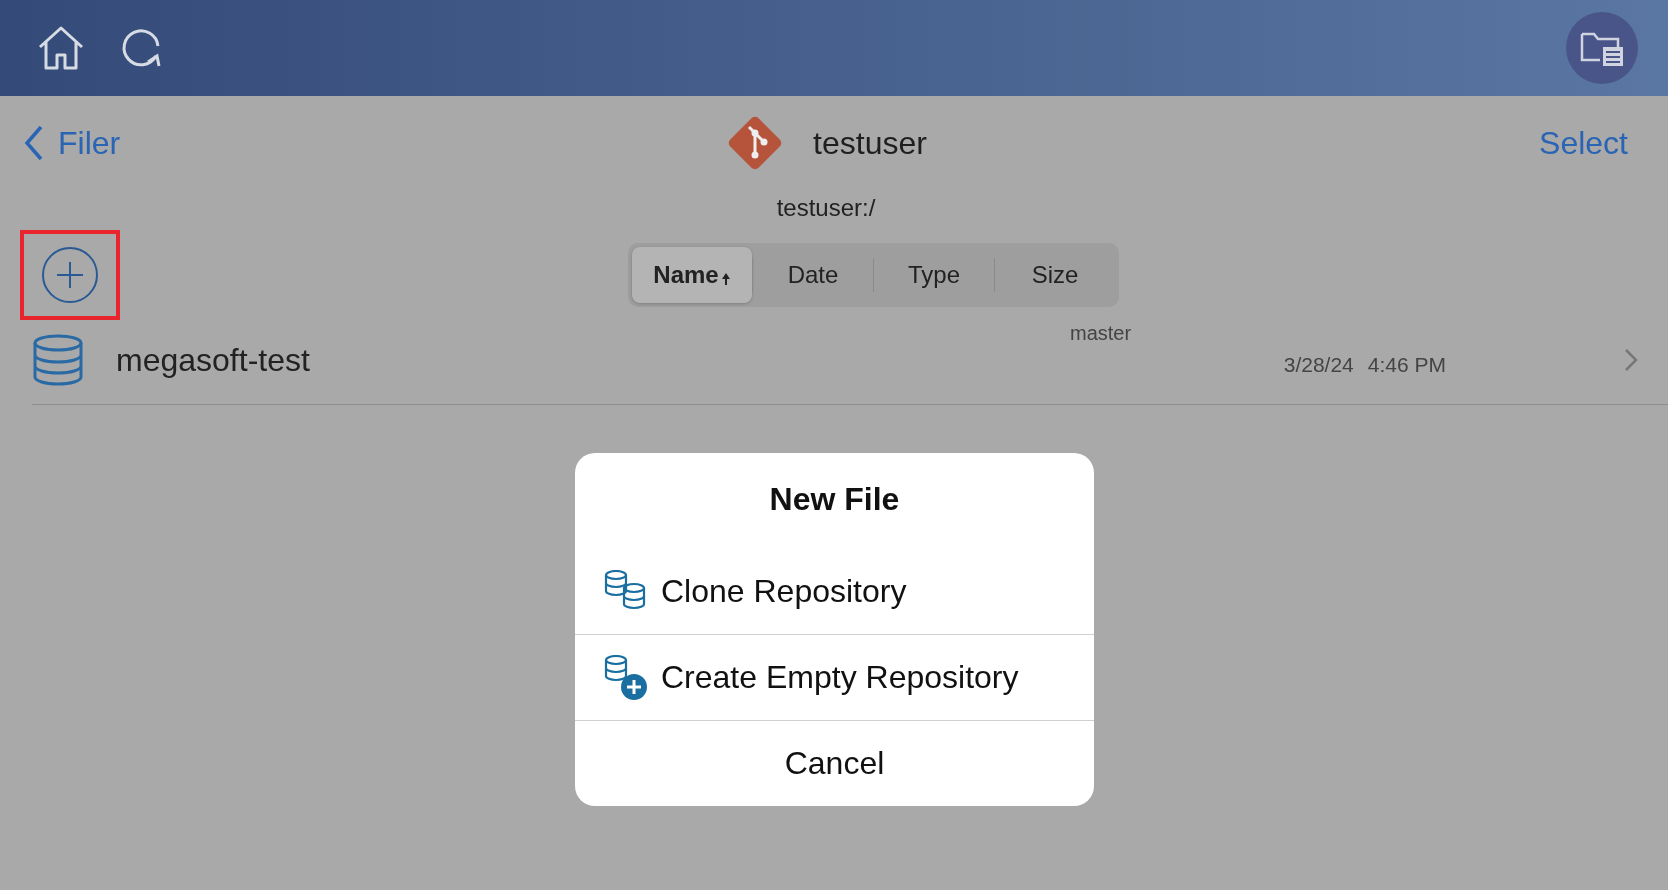 This screenshot has width=1668, height=890. Describe the element at coordinates (213, 360) in the screenshot. I see `file-name: megasoft-test` at that location.